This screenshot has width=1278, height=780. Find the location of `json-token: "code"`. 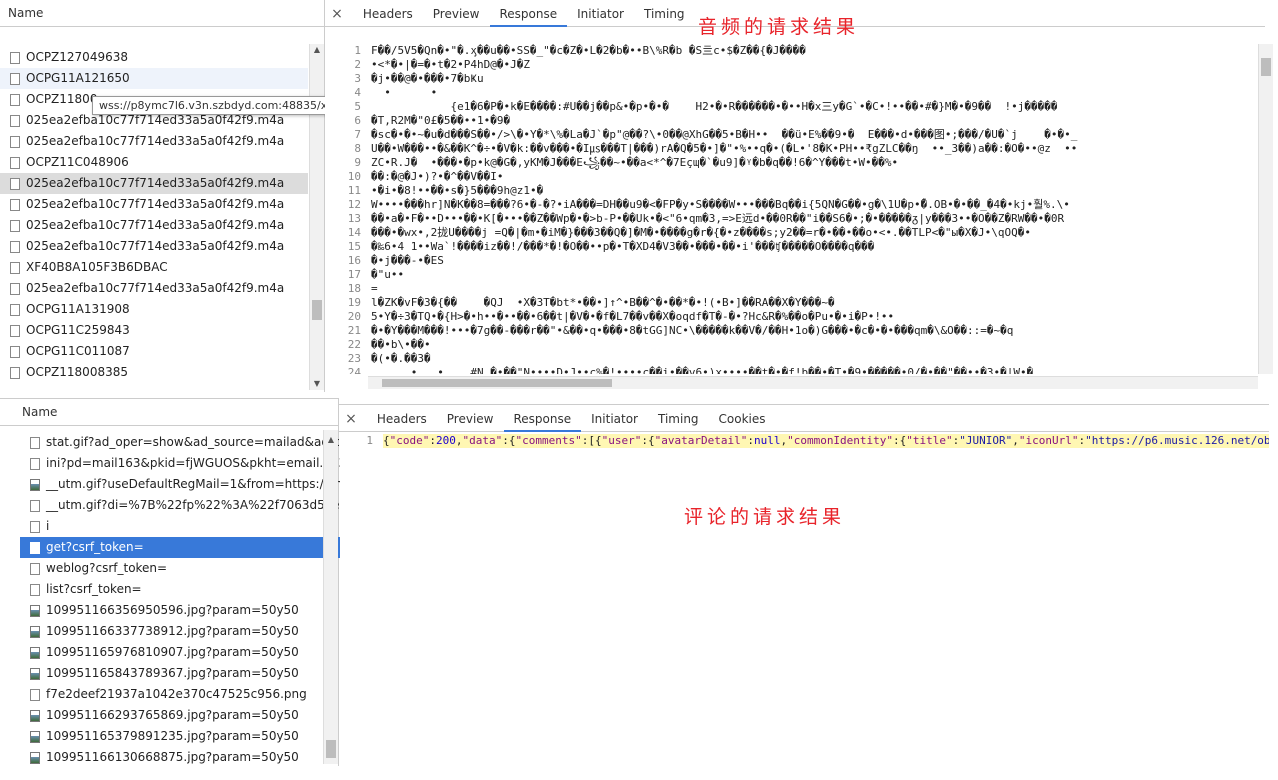

json-token: "code" is located at coordinates (409, 440).